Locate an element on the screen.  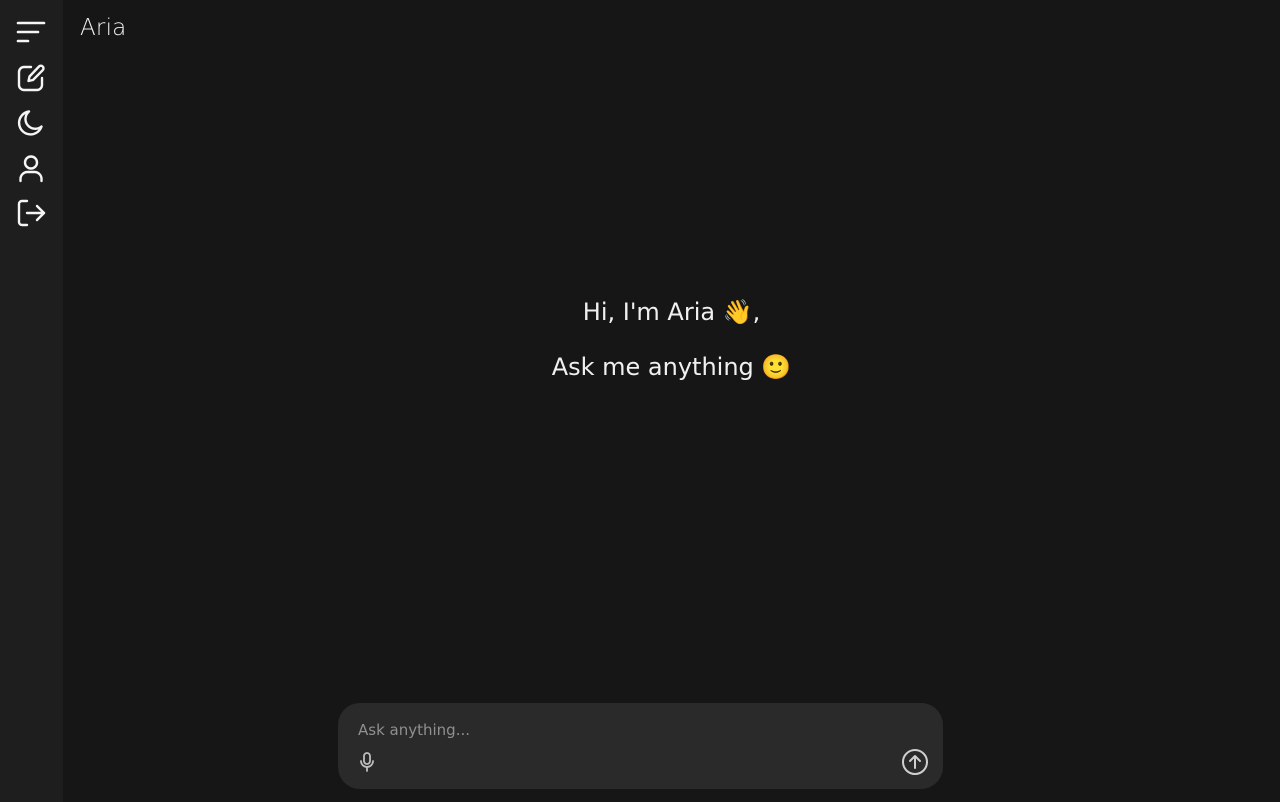
menu-button is located at coordinates (31, 32).